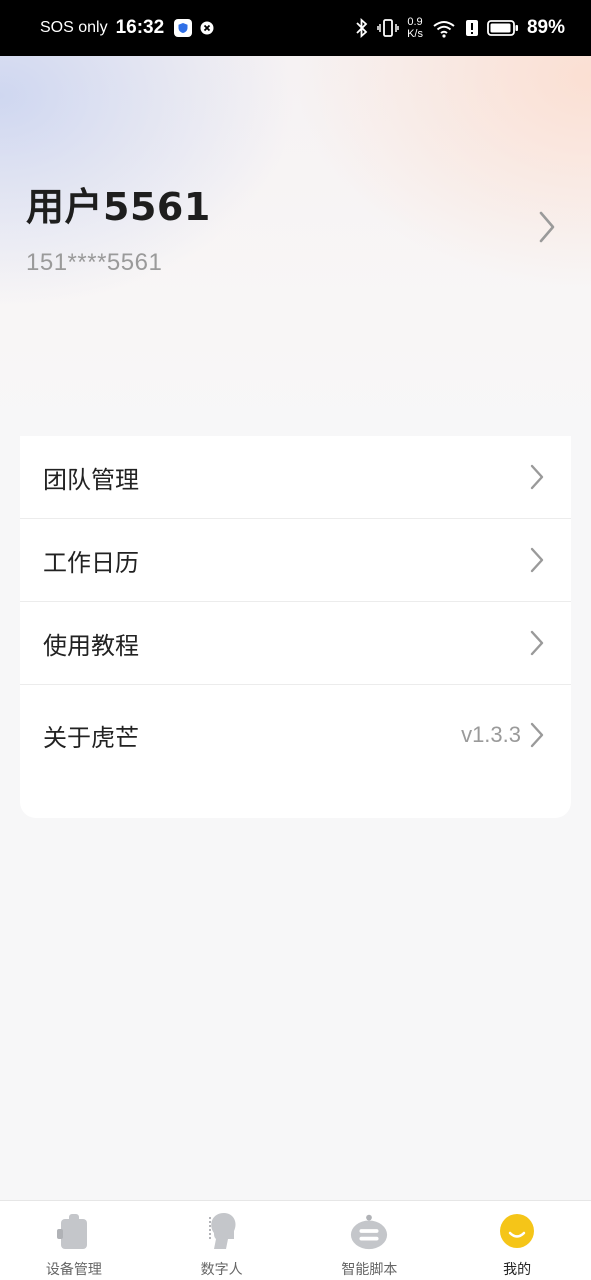 This screenshot has height=1280, width=591. Describe the element at coordinates (444, 29) in the screenshot. I see `wifi-icon` at that location.